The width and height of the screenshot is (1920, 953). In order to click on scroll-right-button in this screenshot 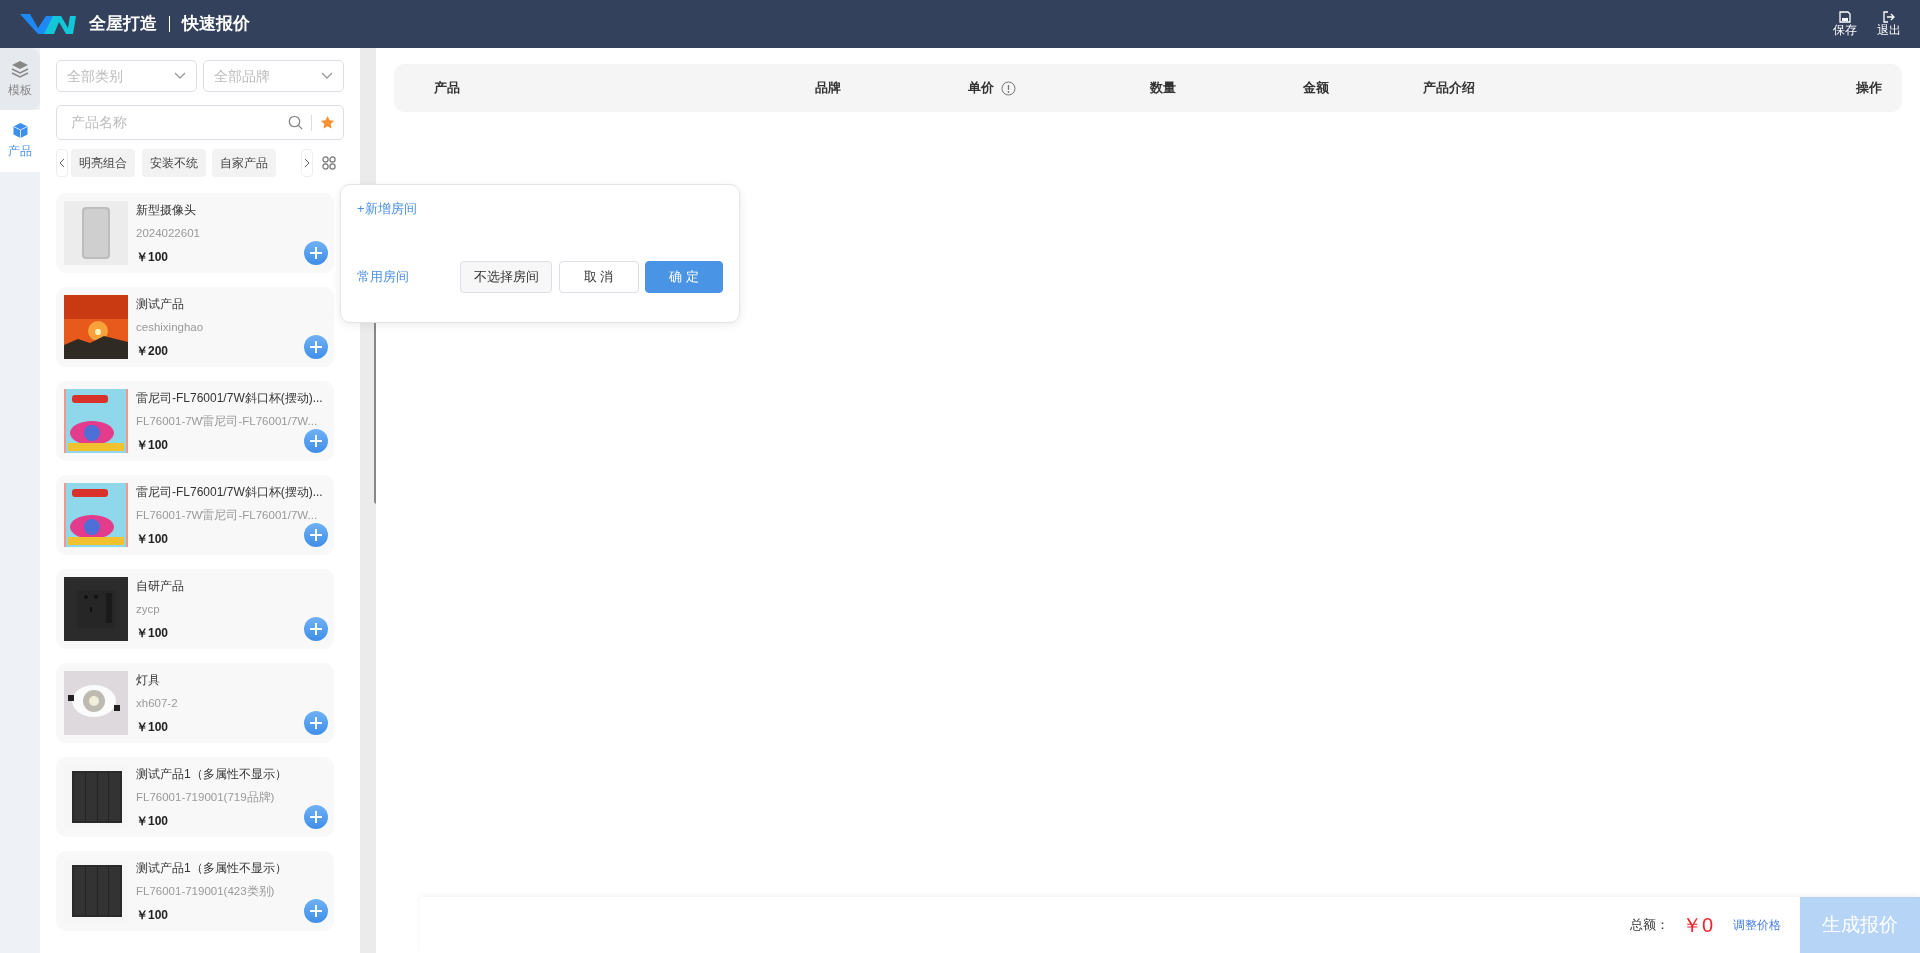, I will do `click(306, 162)`.